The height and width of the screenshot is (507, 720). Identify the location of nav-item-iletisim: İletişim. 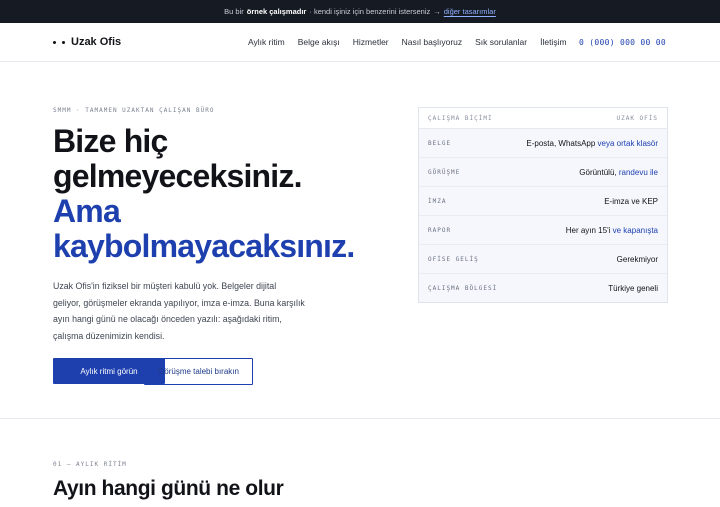
(553, 42).